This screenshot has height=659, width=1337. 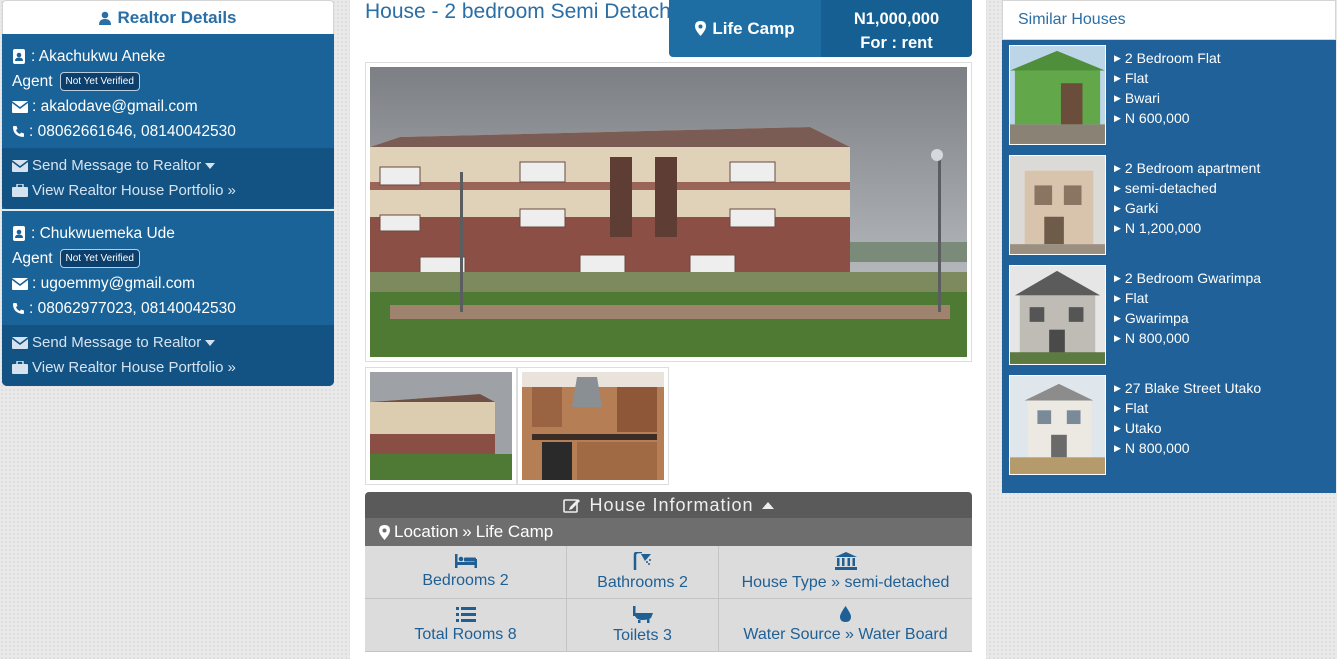 I want to click on location-badge-label: Life Camp, so click(x=753, y=28).